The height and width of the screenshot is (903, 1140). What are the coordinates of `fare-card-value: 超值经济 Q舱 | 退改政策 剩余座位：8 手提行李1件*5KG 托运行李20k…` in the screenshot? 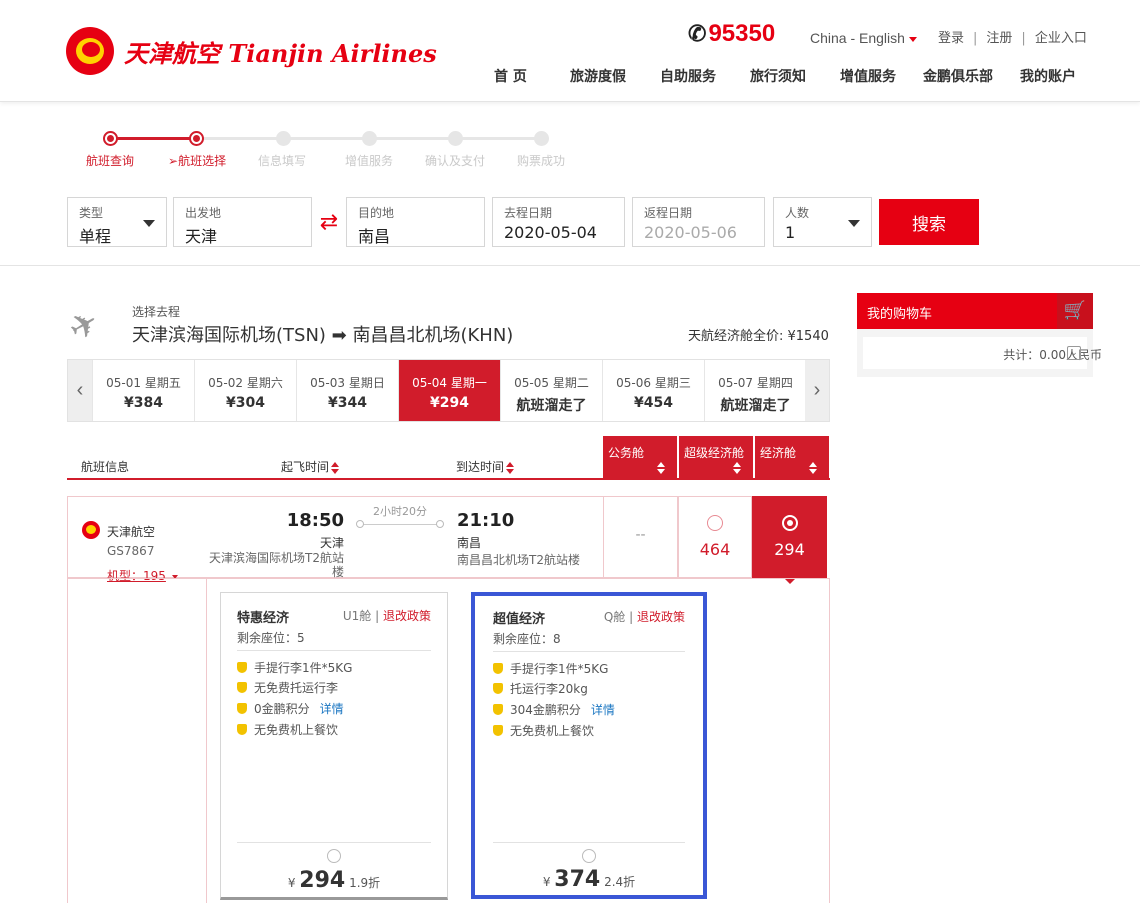 It's located at (589, 745).